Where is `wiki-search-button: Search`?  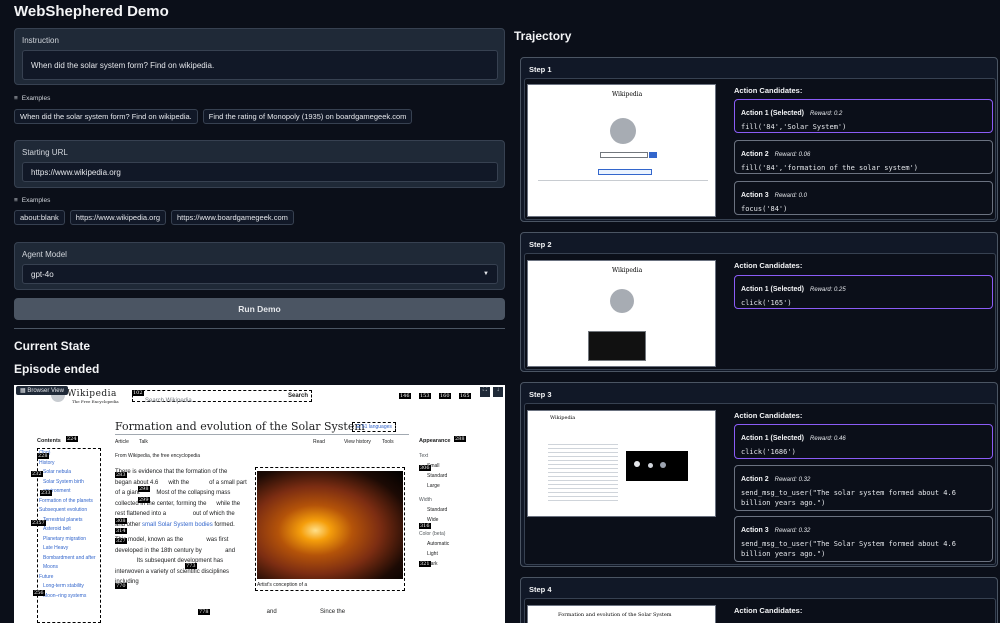 wiki-search-button: Search is located at coordinates (298, 396).